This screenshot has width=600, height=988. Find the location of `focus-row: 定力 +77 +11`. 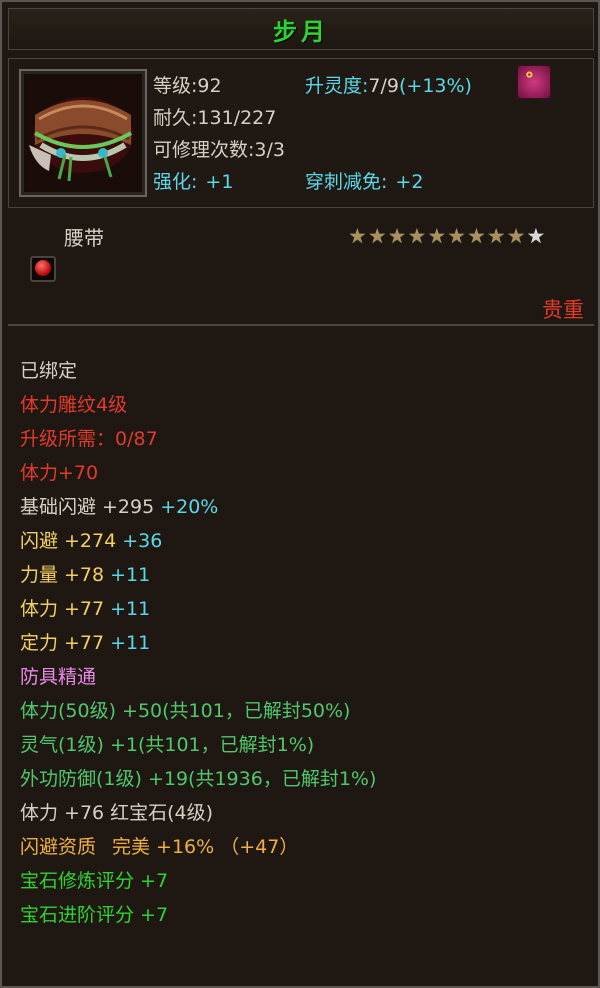

focus-row: 定力 +77 +11 is located at coordinates (300, 643).